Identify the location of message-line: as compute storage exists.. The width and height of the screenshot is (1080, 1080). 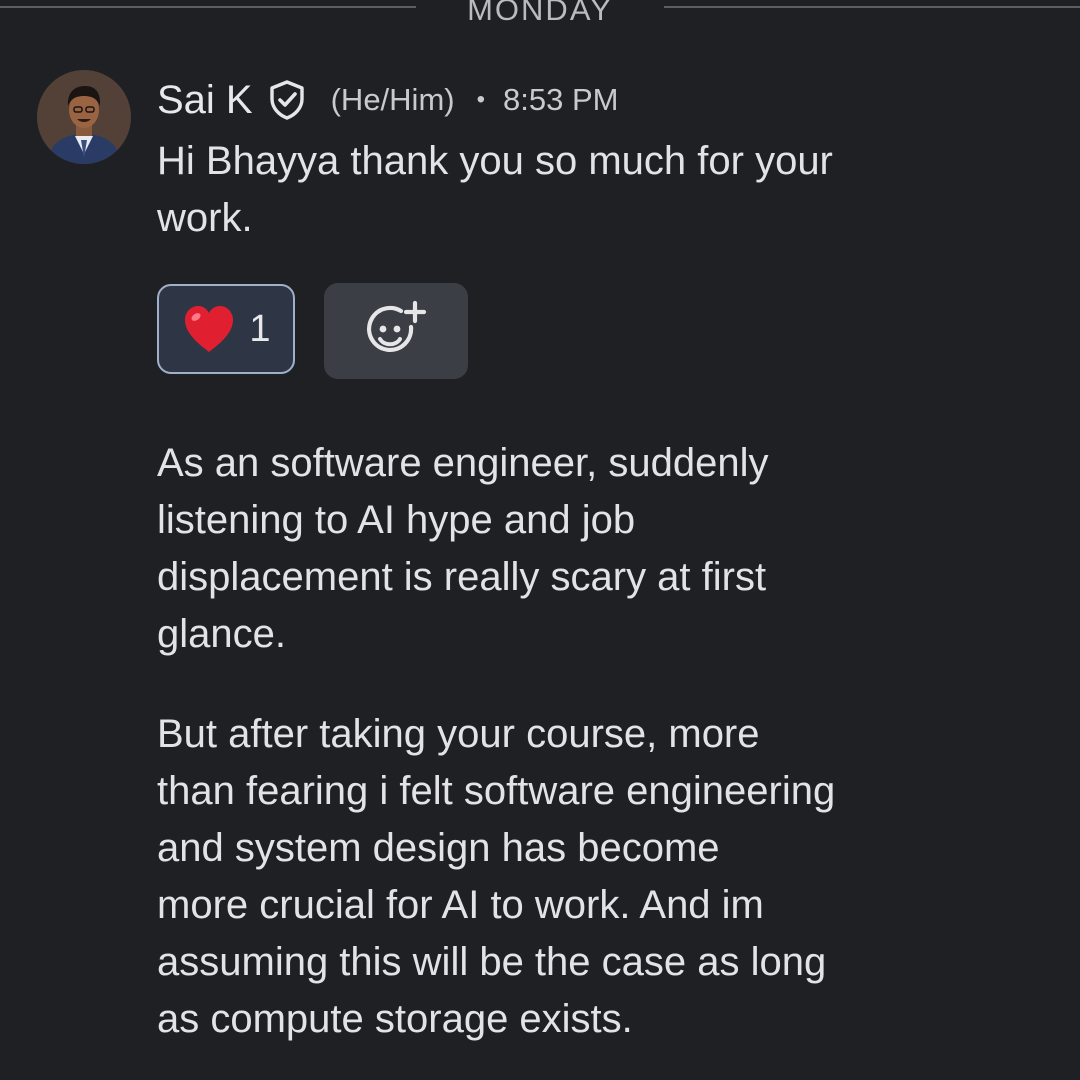
(395, 1019).